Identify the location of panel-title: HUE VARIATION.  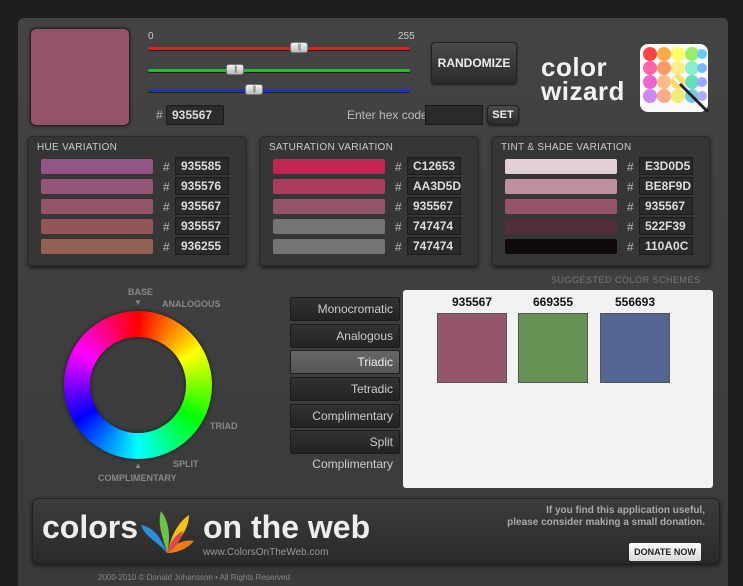
(77, 147).